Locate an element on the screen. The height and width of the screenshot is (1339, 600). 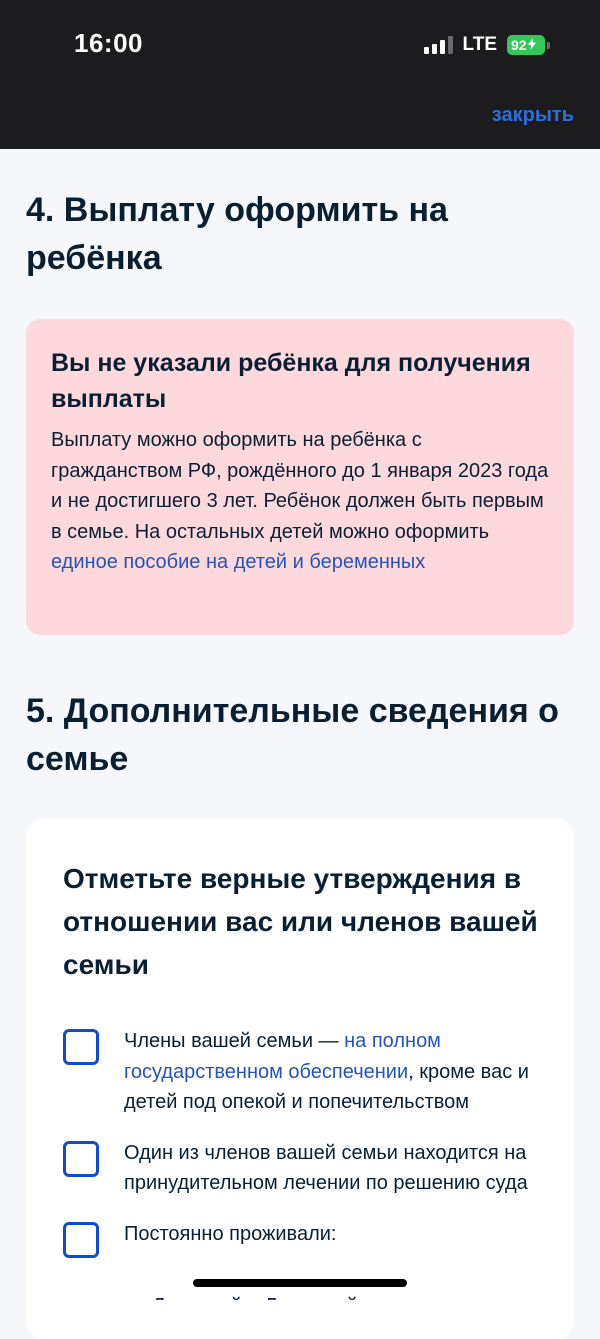
battery-icon: 92 is located at coordinates (528, 45).